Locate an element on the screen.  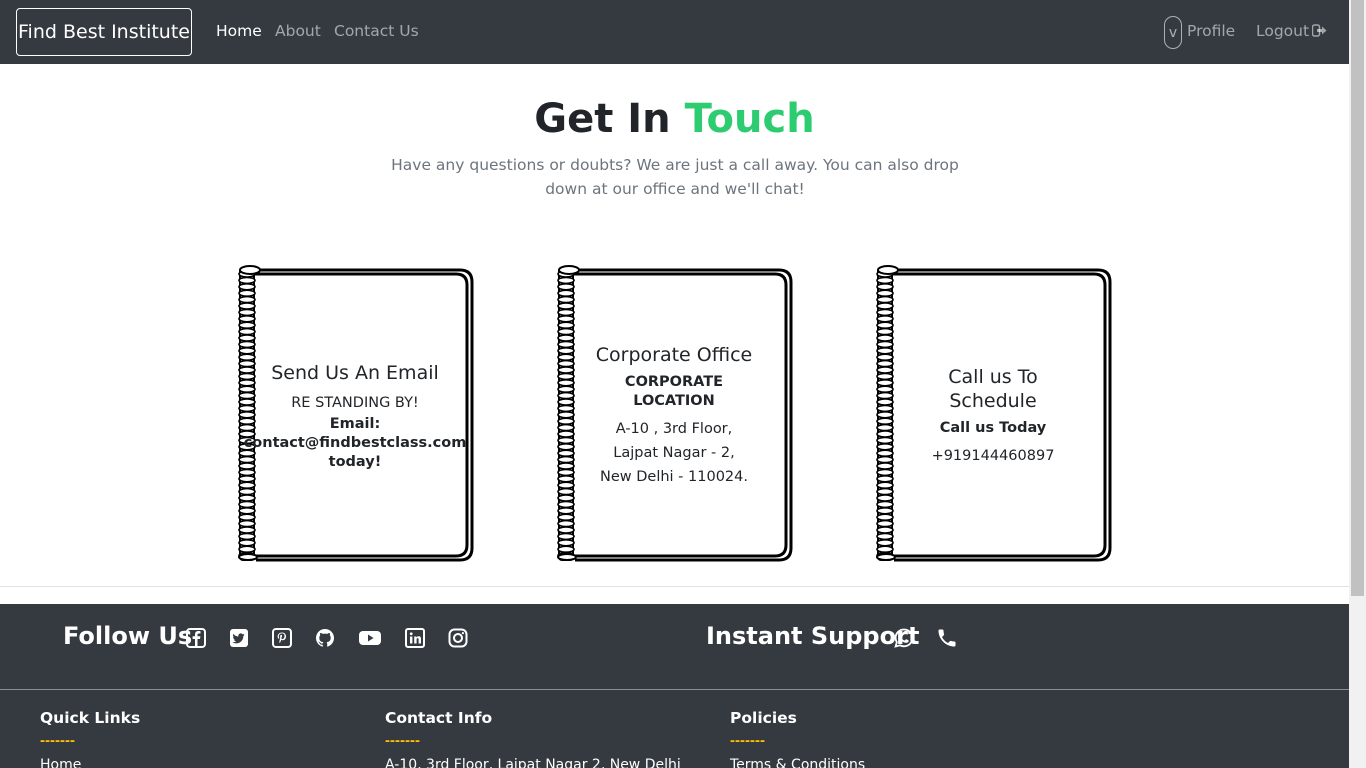
github-icon is located at coordinates (325, 638).